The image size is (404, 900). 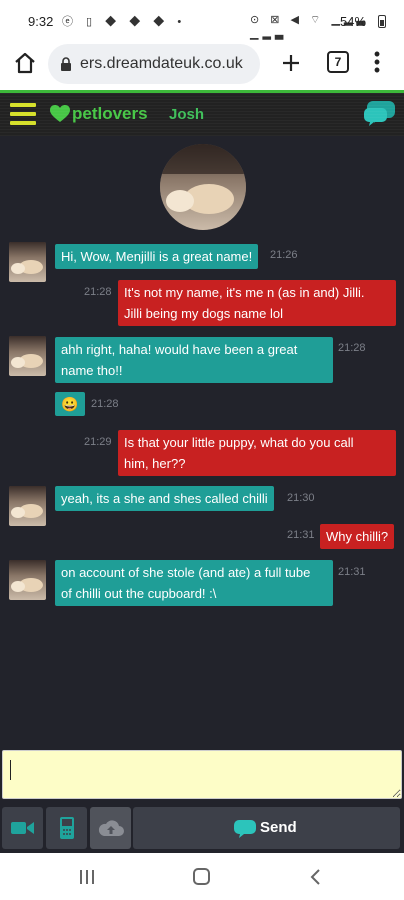 I want to click on profile-photo, so click(x=203, y=187).